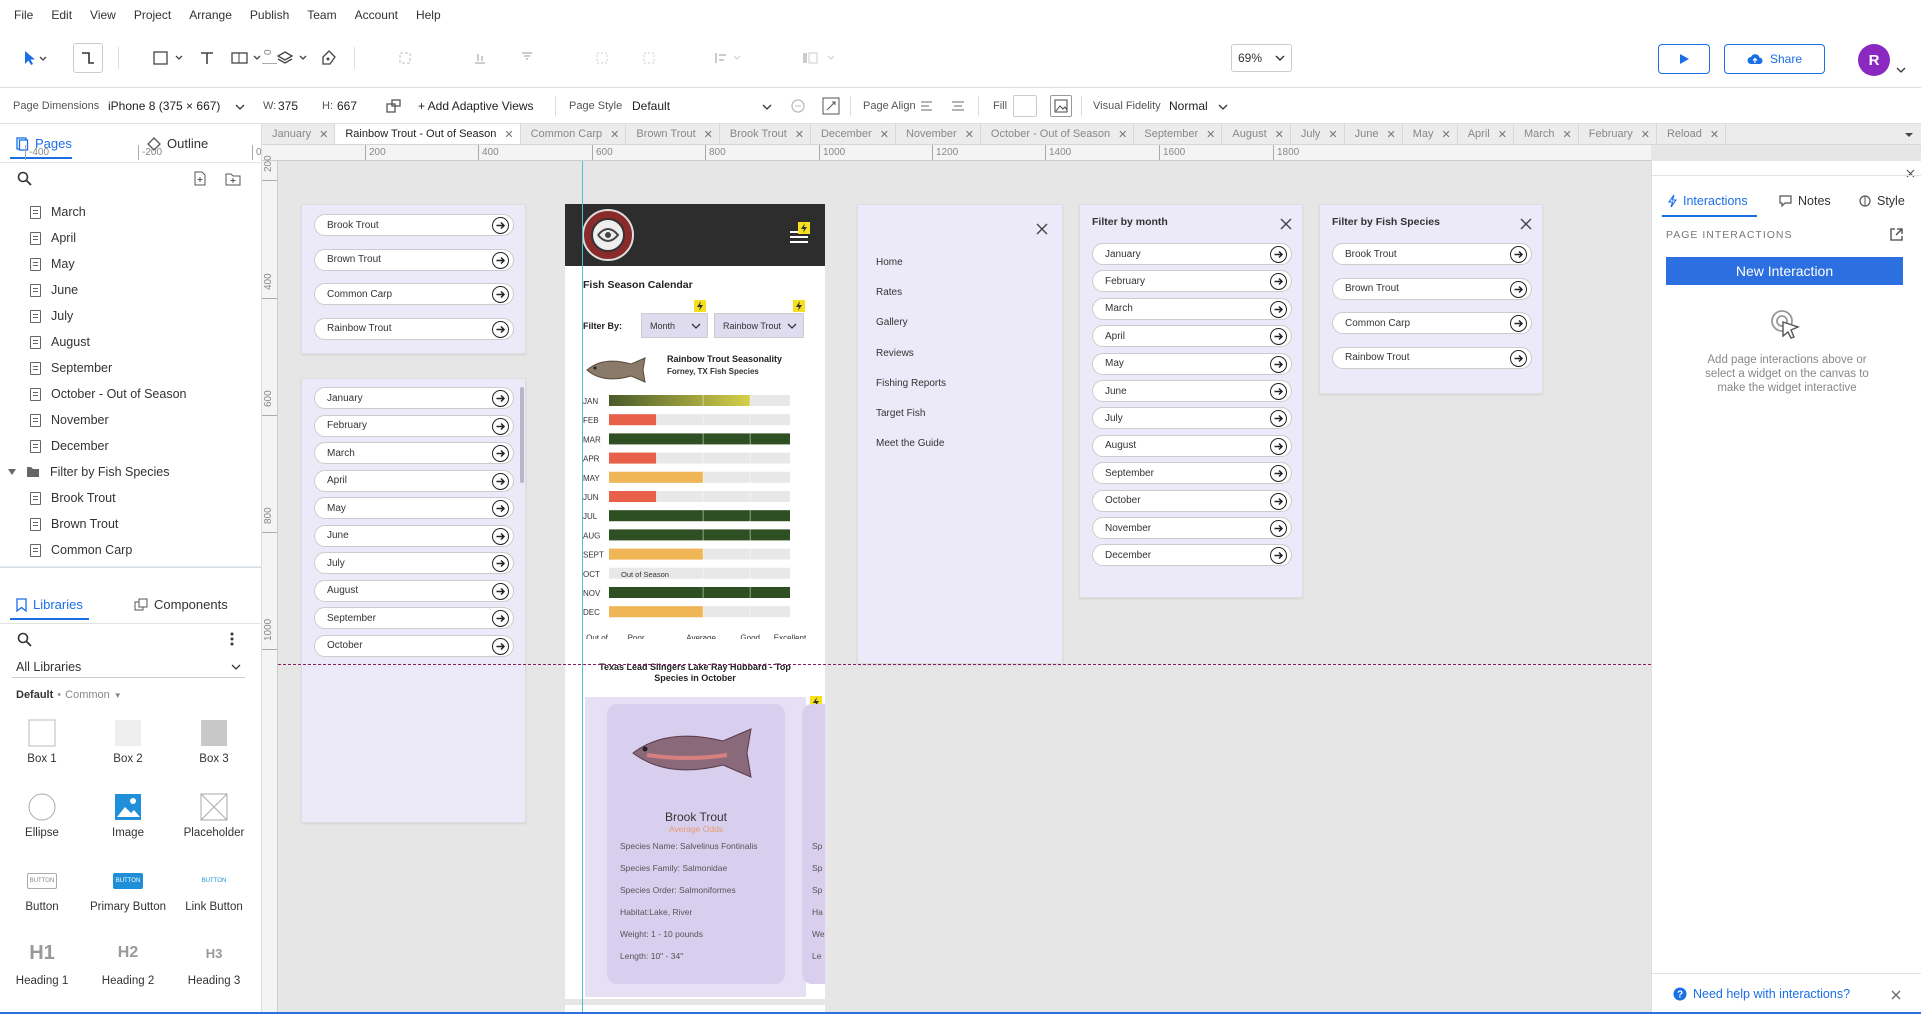 The height and width of the screenshot is (1014, 1921). I want to click on widget-link-button: BUTTON Link Button, so click(214, 890).